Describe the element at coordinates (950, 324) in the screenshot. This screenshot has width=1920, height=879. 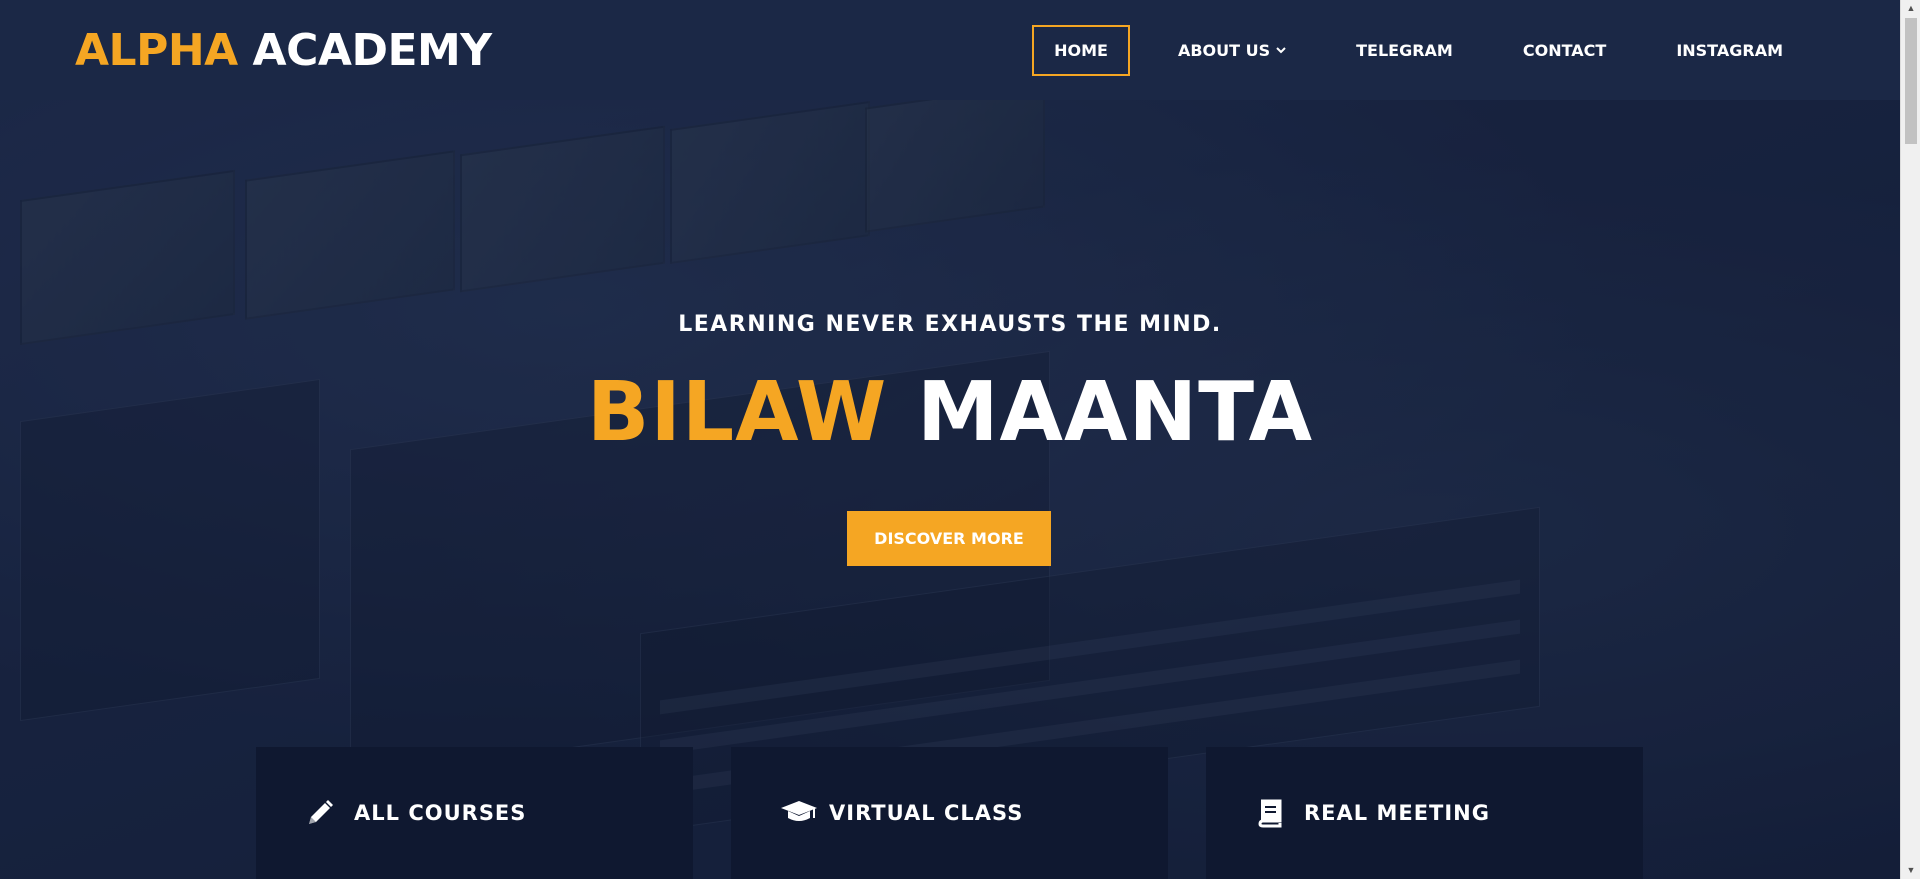
I see `hero-tagline: LEARNING NEVER EXHAUSTS THE MIND.` at that location.